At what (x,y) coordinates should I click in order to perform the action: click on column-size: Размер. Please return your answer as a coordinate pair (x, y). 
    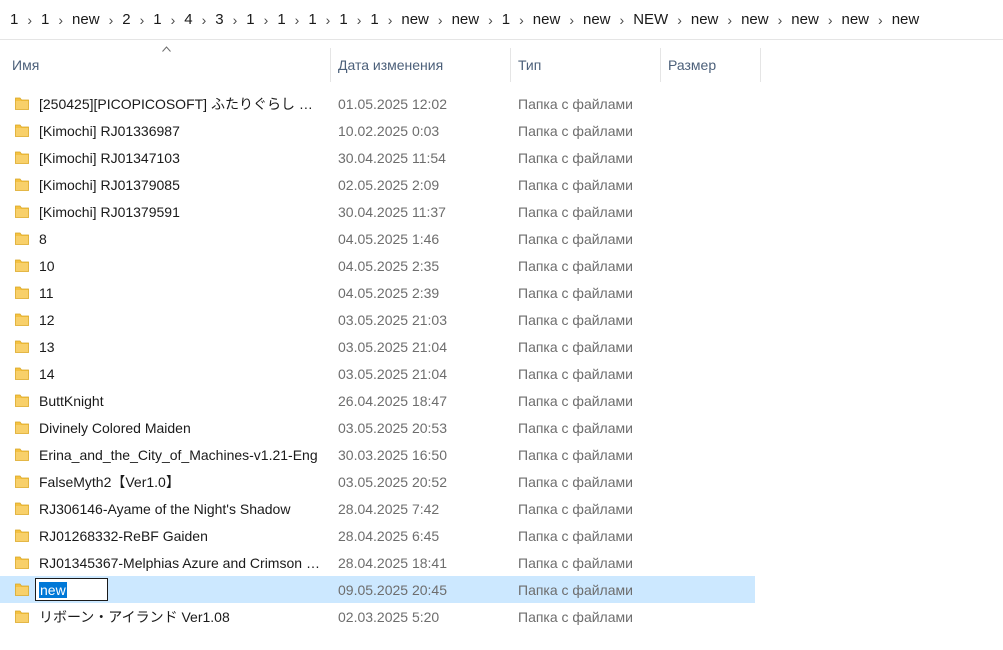
    Looking at the image, I should click on (710, 65).